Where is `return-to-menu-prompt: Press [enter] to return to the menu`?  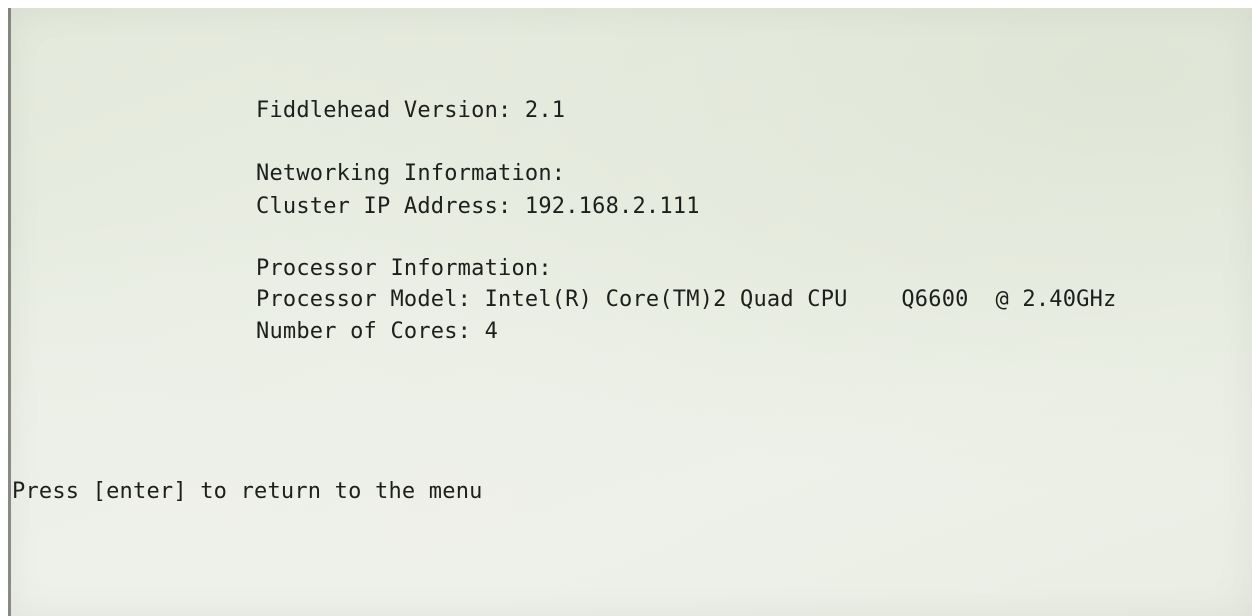 return-to-menu-prompt: Press [enter] to return to the menu is located at coordinates (247, 491).